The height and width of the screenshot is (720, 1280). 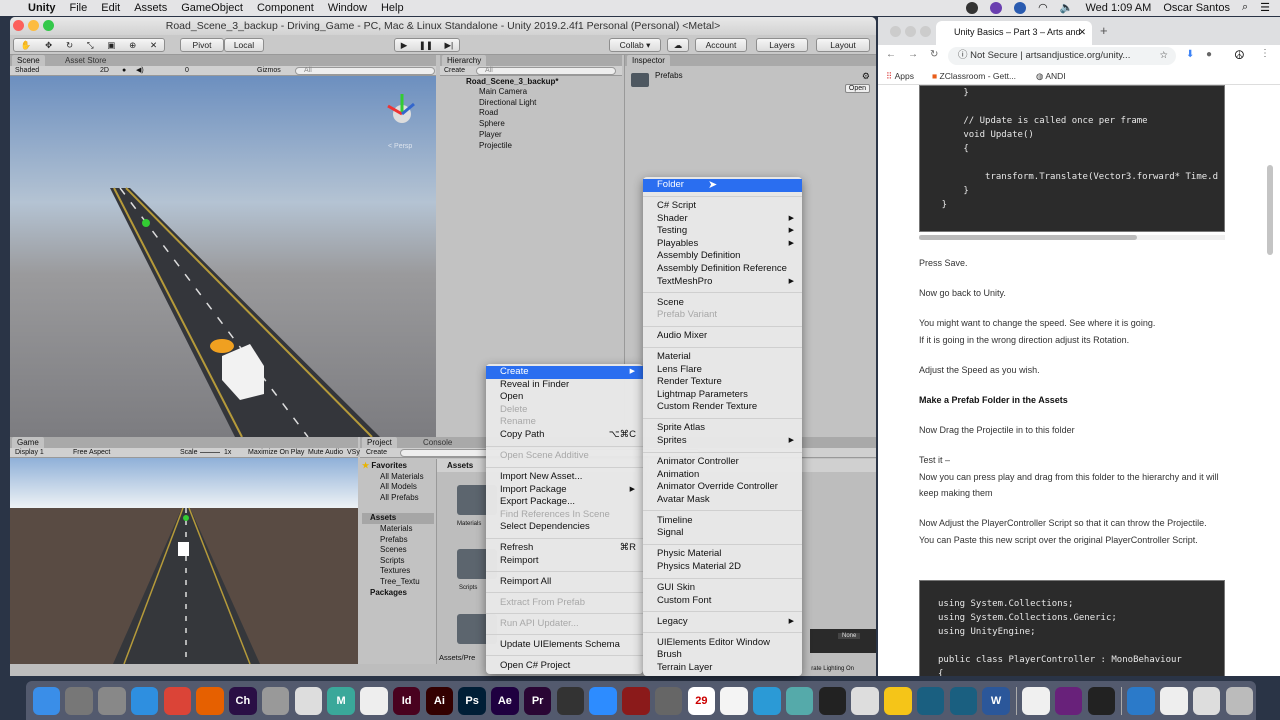 What do you see at coordinates (722, 256) in the screenshot?
I see `menu-item-assembly-definition: Assembly Definition` at bounding box center [722, 256].